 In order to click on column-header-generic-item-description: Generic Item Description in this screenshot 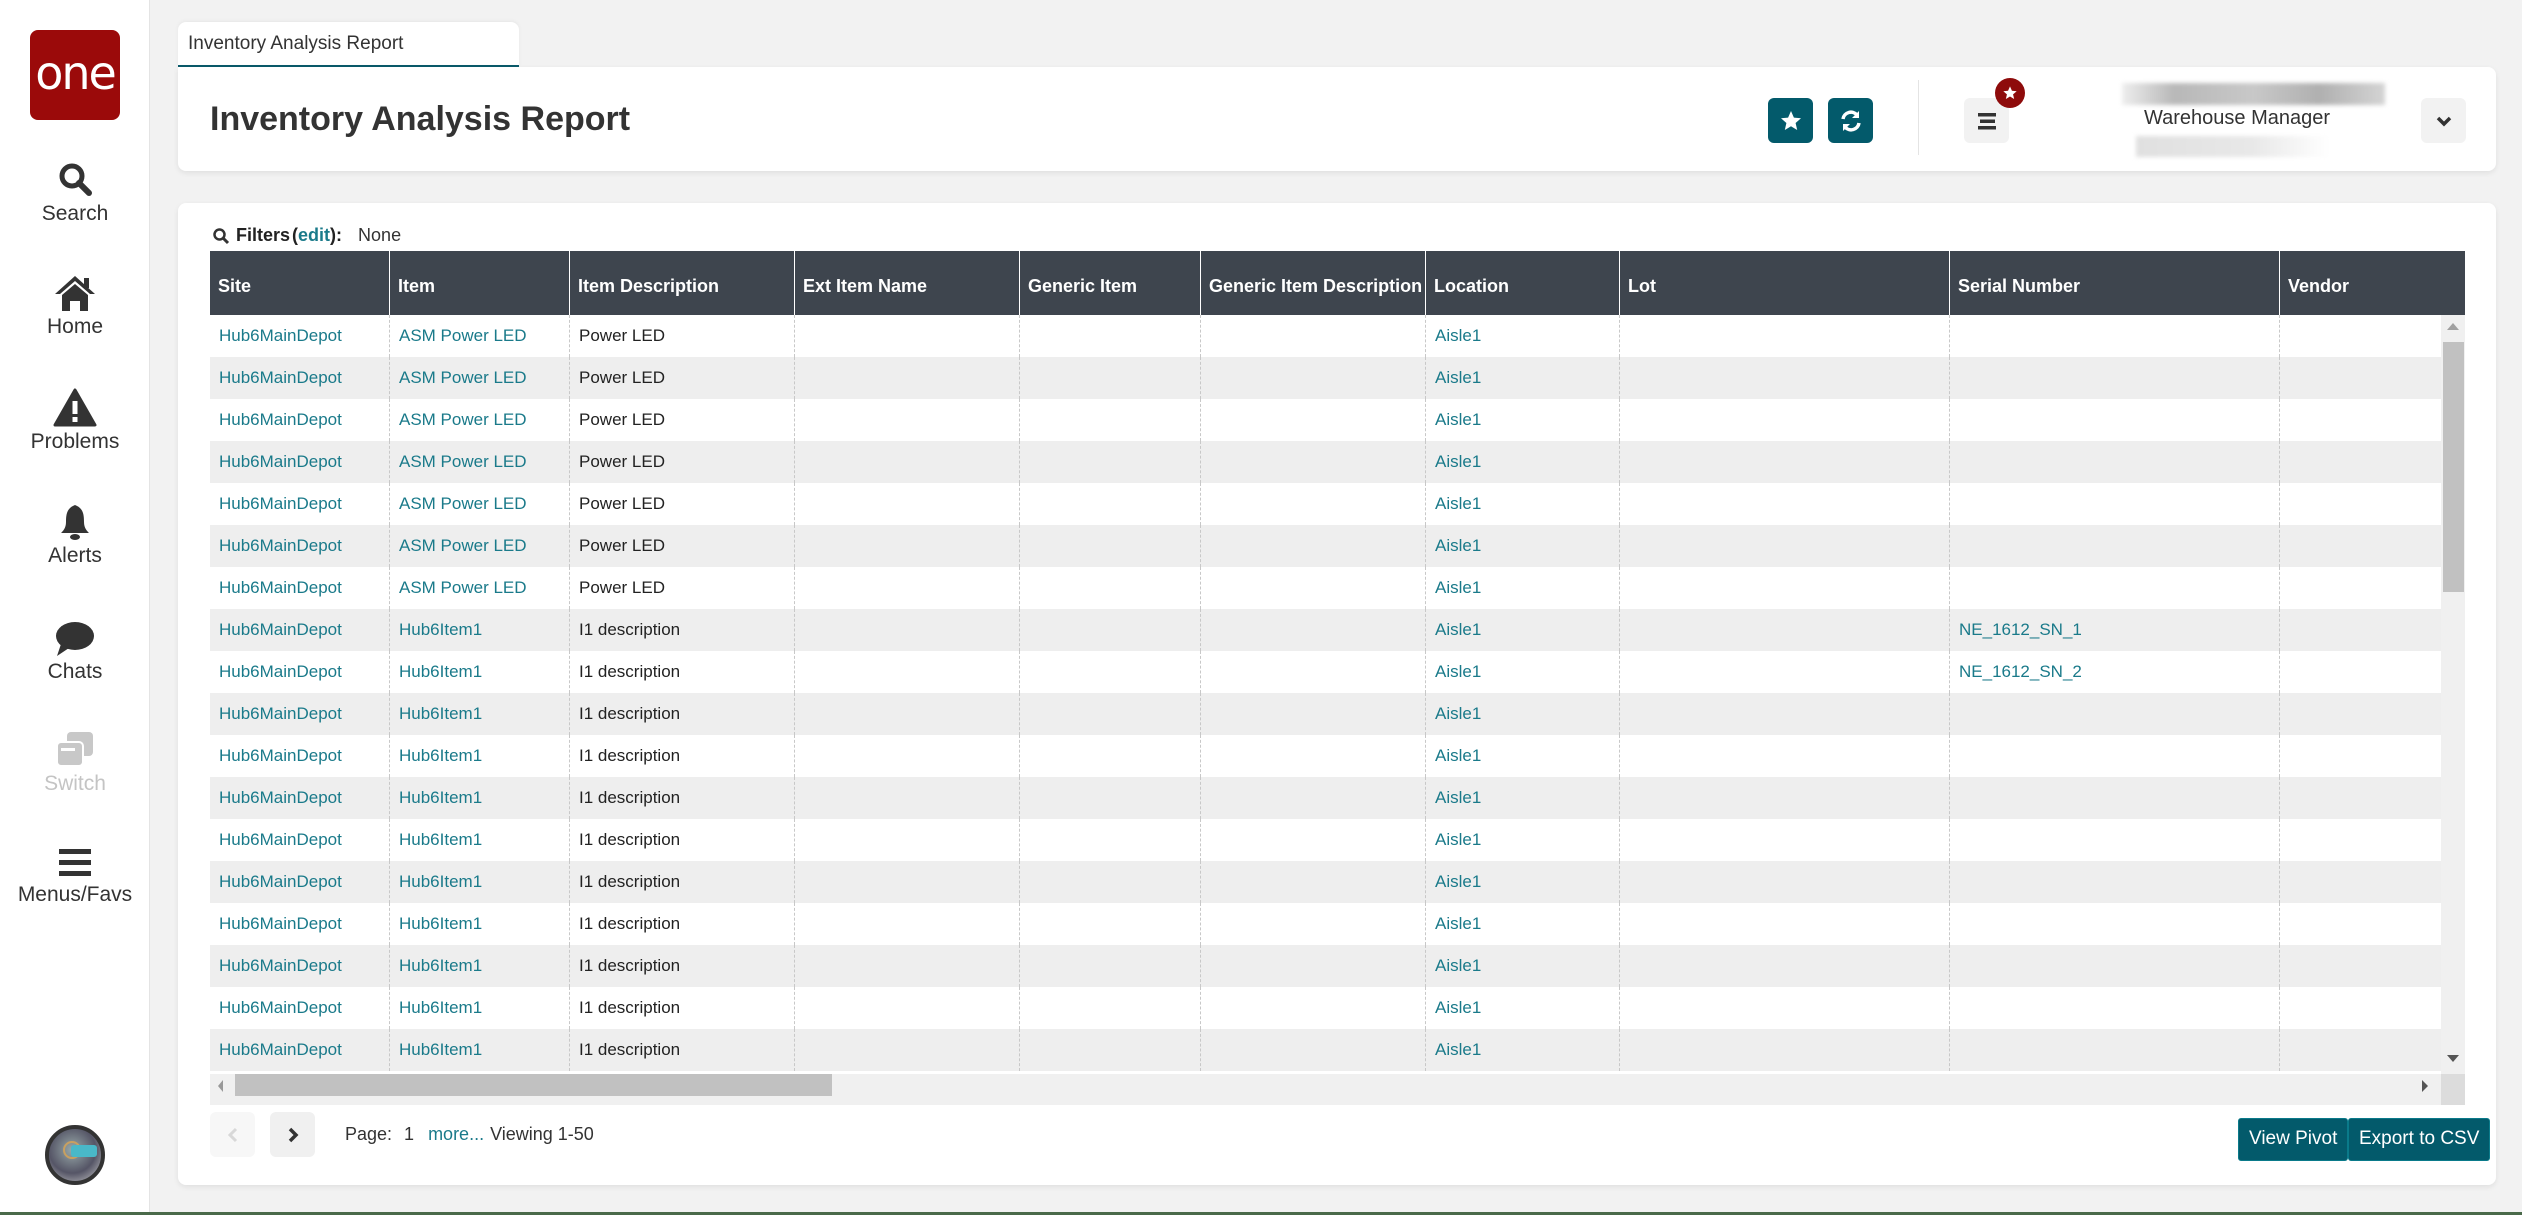, I will do `click(1312, 283)`.